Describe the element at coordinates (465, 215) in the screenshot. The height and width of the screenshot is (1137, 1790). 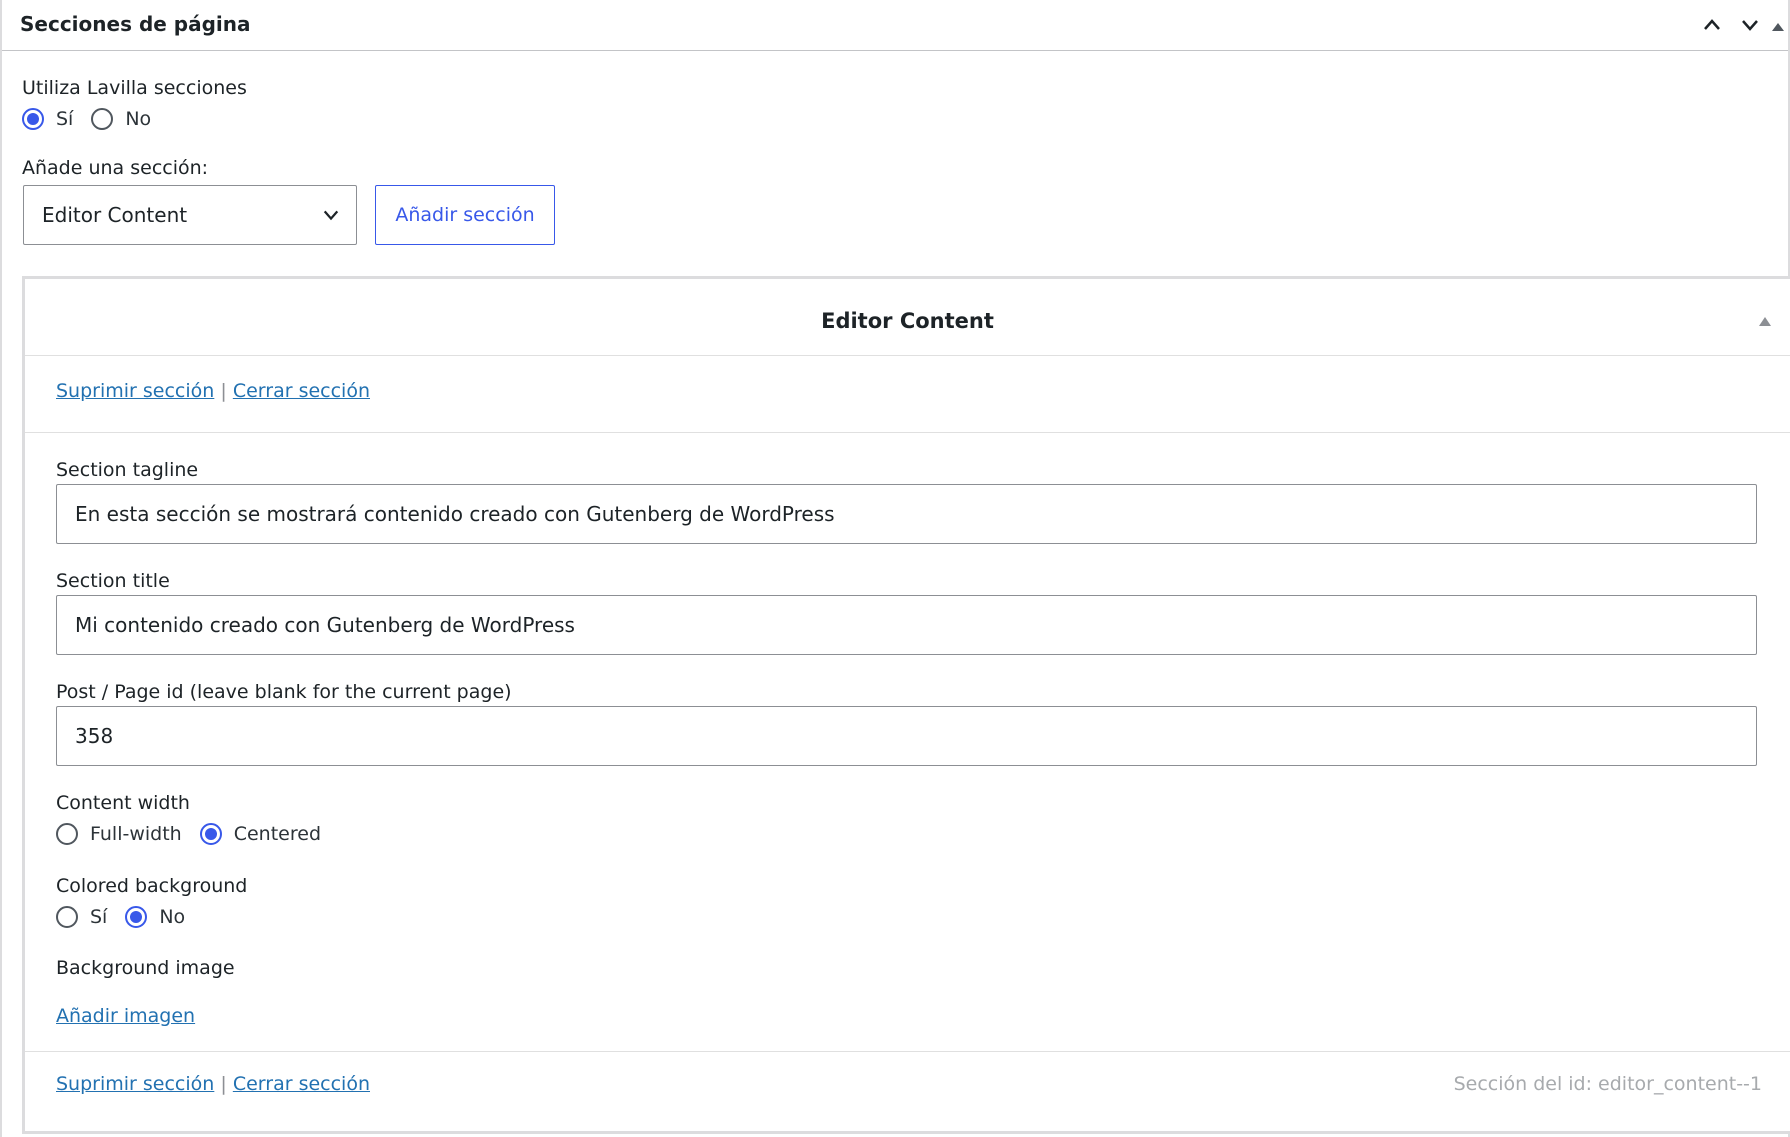
I see `add-section-button: Añadir sección` at that location.